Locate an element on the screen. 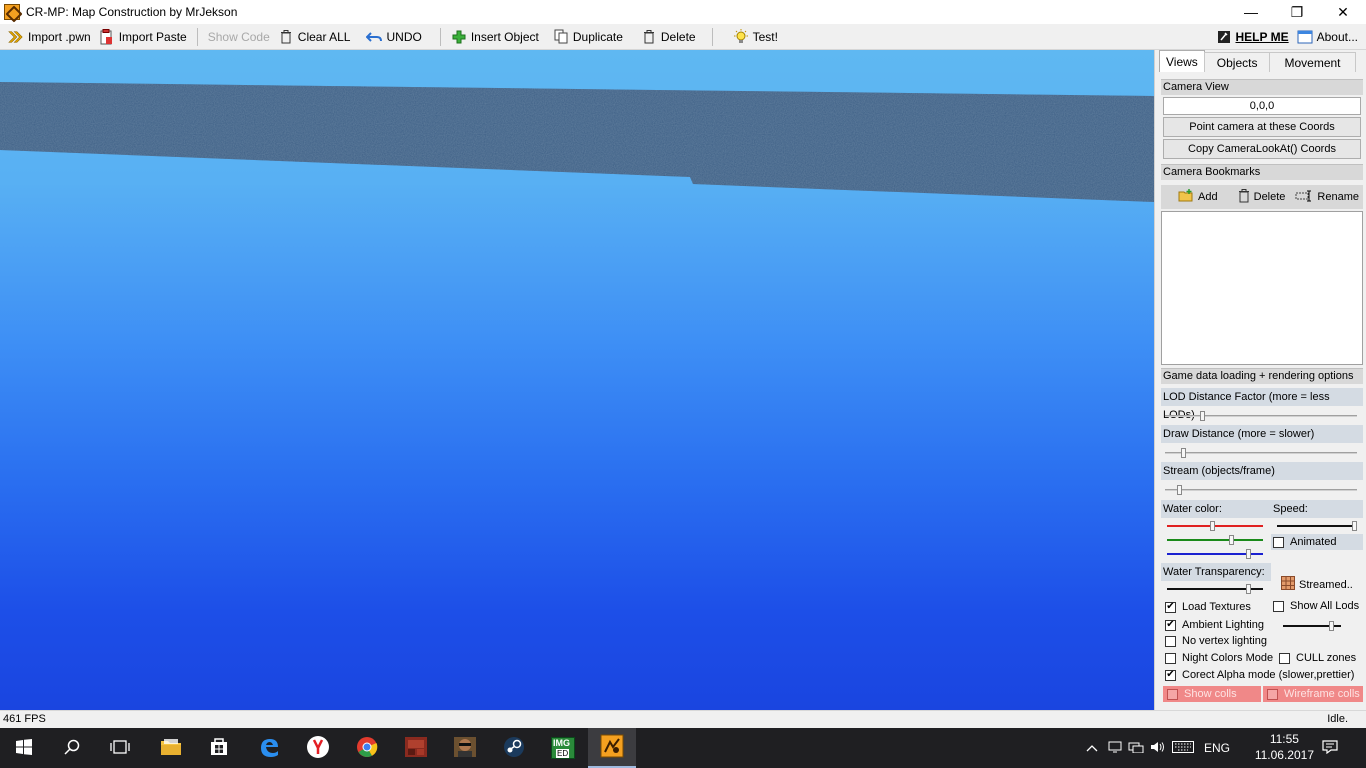 Image resolution: width=1366 pixels, height=768 pixels. bookmarks-list is located at coordinates (1262, 288).